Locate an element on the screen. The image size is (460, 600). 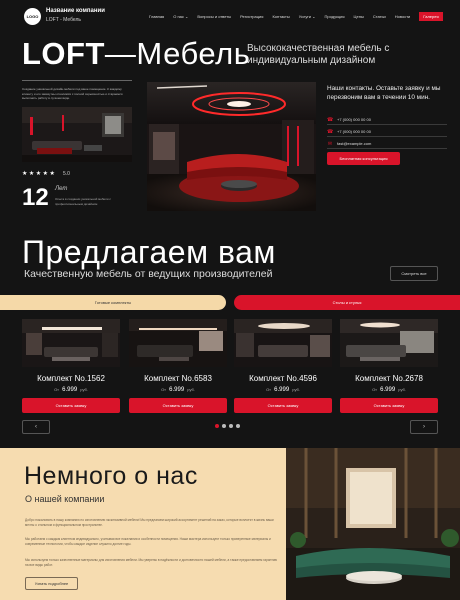
product-name: Комплект No.1562 is located at coordinates (71, 378).